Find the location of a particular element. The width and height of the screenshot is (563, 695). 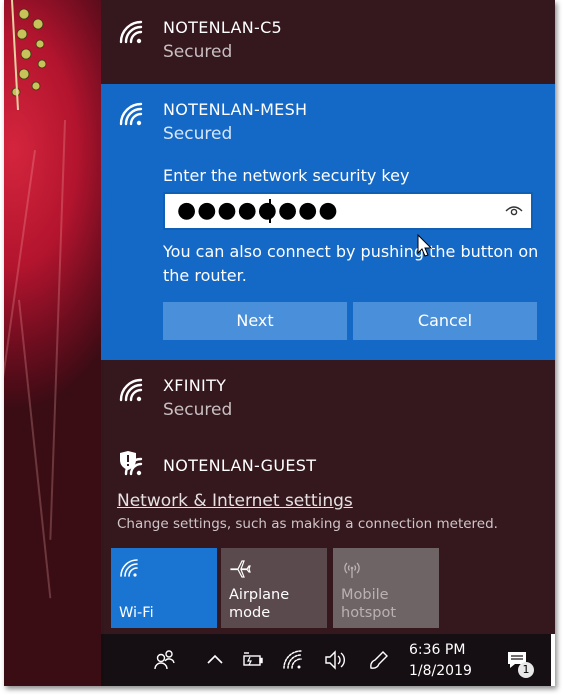

open-network-shield-icon is located at coordinates (131, 463).